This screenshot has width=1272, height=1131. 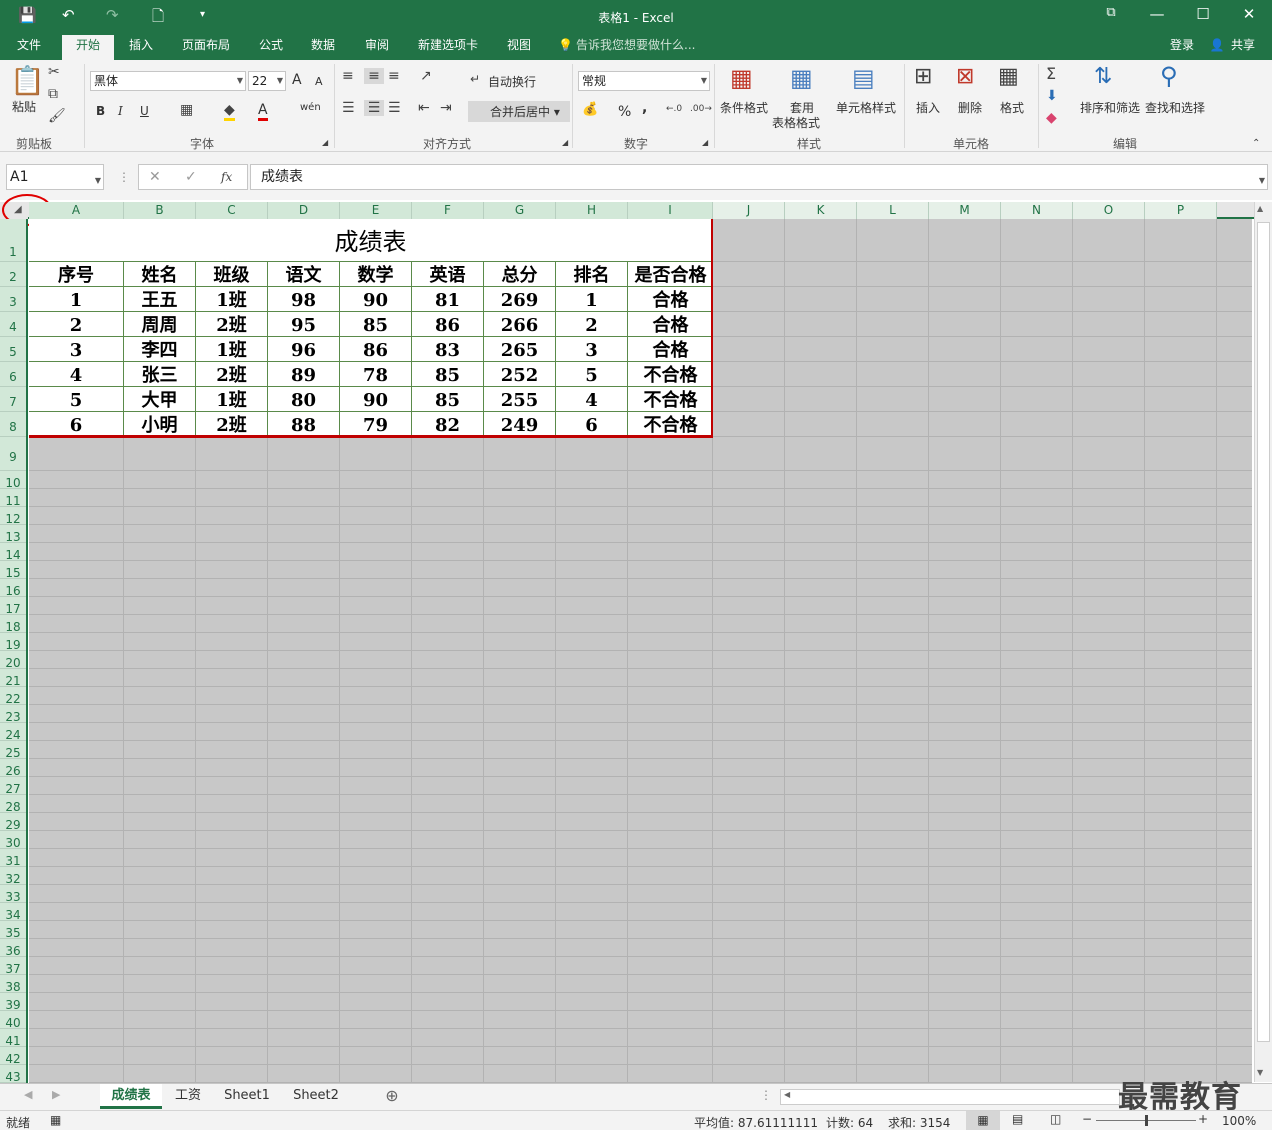 I want to click on row-header: 14, so click(x=13, y=552).